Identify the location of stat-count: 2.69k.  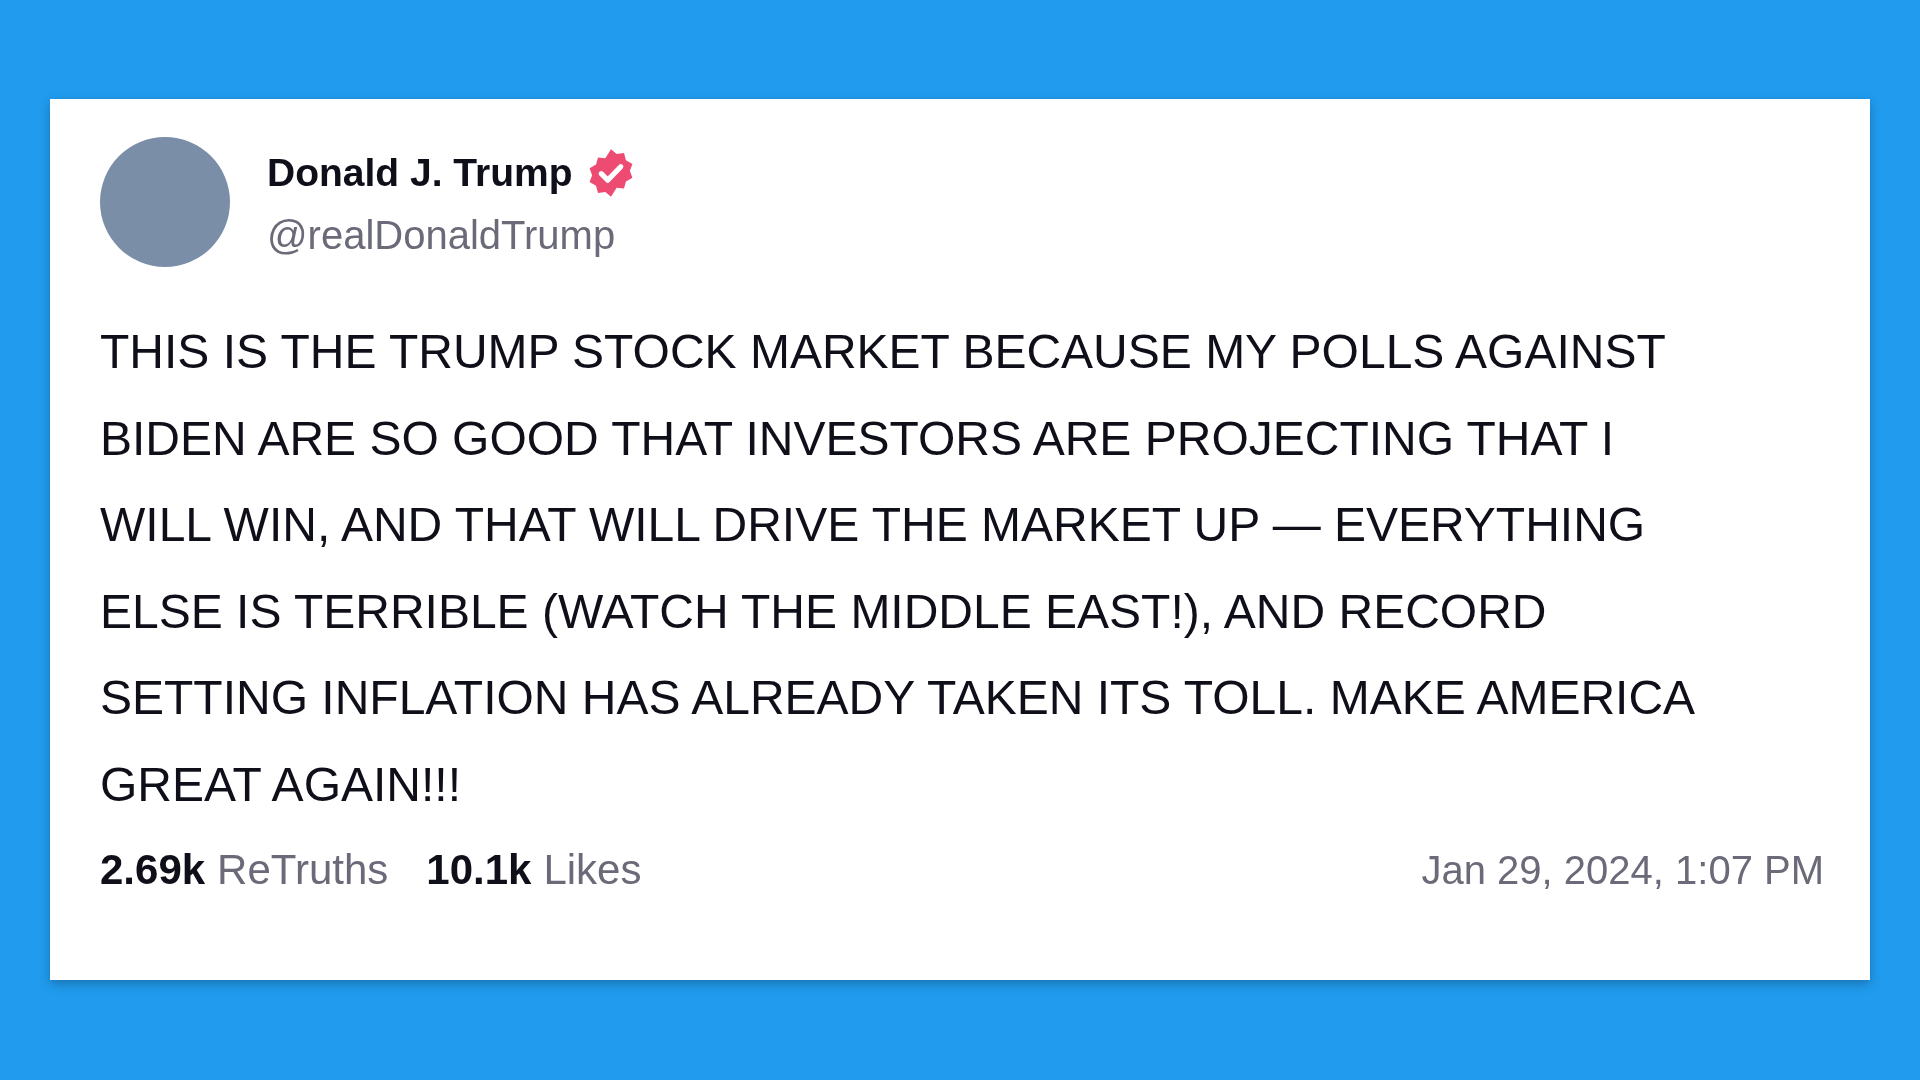
(153, 870).